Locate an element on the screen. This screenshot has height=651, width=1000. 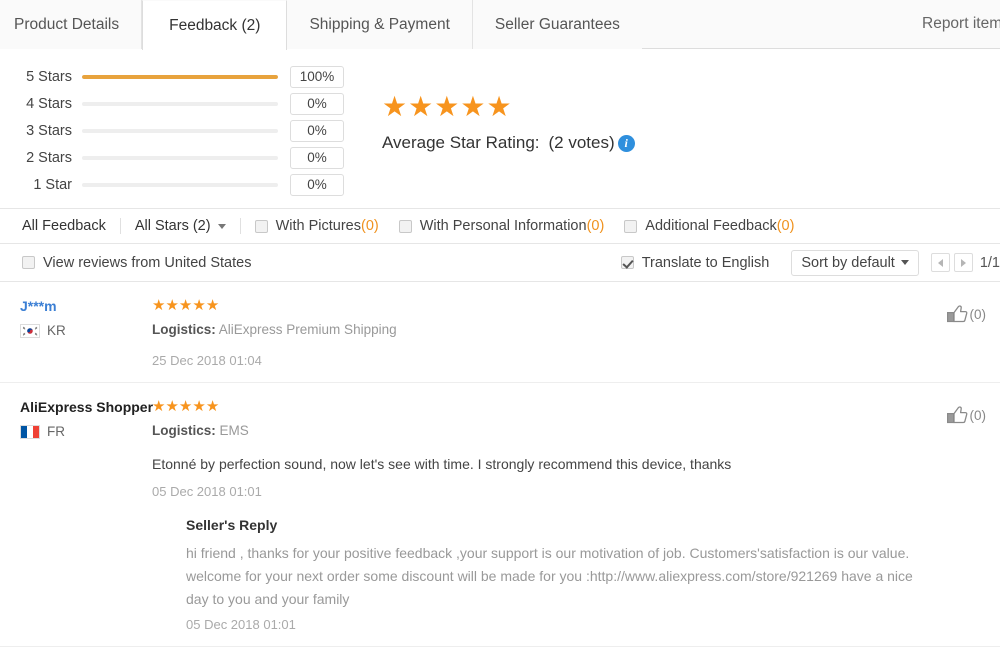
next-page-button is located at coordinates (963, 262).